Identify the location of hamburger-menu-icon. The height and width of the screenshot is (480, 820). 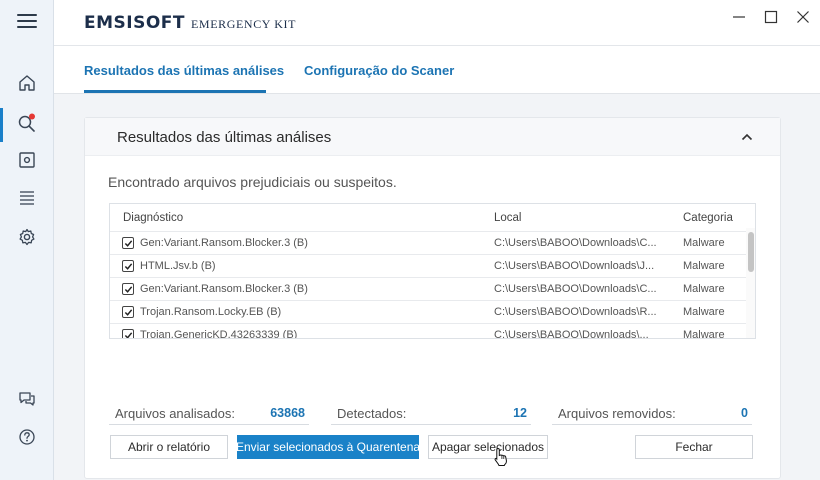
(27, 23).